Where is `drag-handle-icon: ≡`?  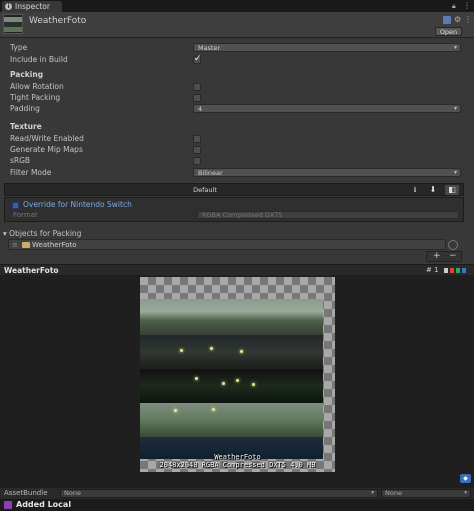
drag-handle-icon: ≡ is located at coordinates (15, 245).